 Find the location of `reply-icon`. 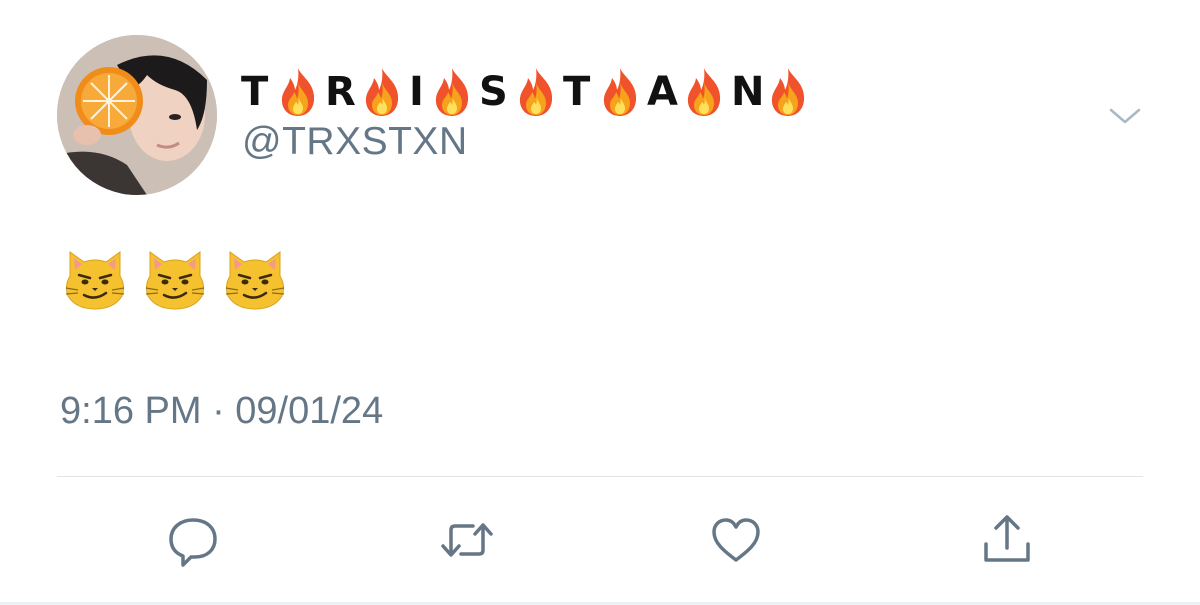

reply-icon is located at coordinates (193, 542).